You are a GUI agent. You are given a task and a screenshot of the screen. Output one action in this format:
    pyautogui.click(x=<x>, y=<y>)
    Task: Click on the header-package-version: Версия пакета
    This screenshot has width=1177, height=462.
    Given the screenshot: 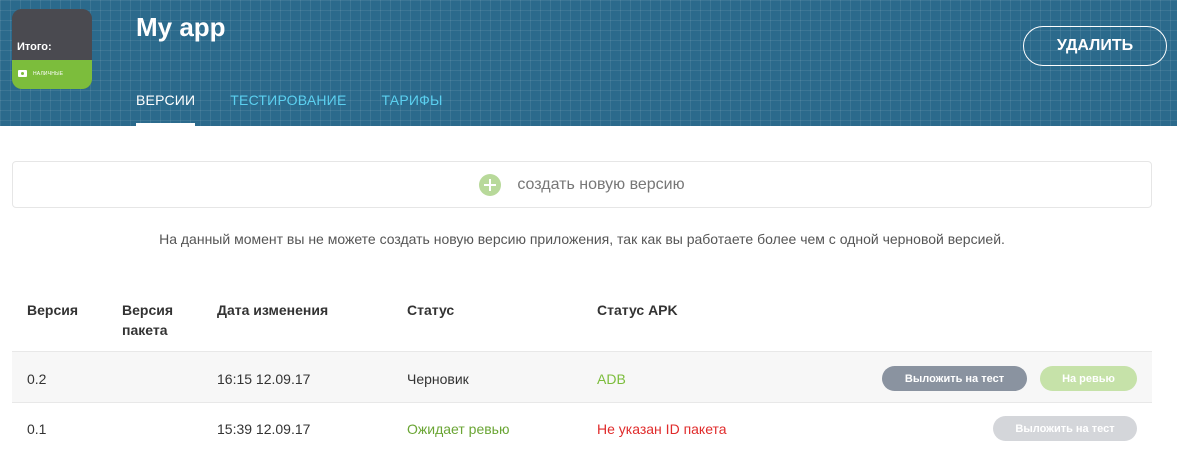 What is the action you would take?
    pyautogui.click(x=147, y=320)
    